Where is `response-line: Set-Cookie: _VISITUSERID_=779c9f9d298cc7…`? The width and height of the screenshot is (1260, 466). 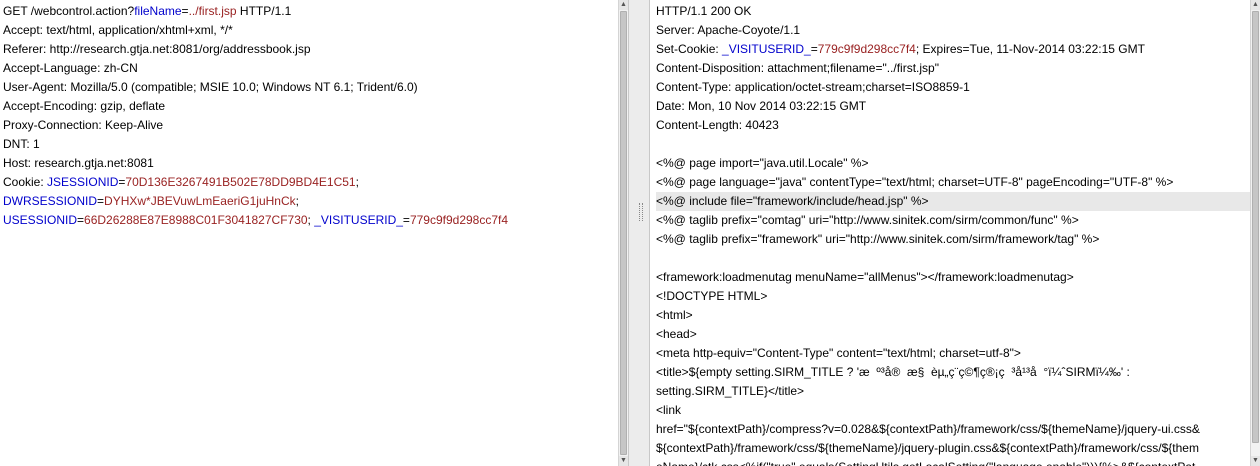
response-line: Set-Cookie: _VISITUSERID_=779c9f9d298cc7… is located at coordinates (956, 49).